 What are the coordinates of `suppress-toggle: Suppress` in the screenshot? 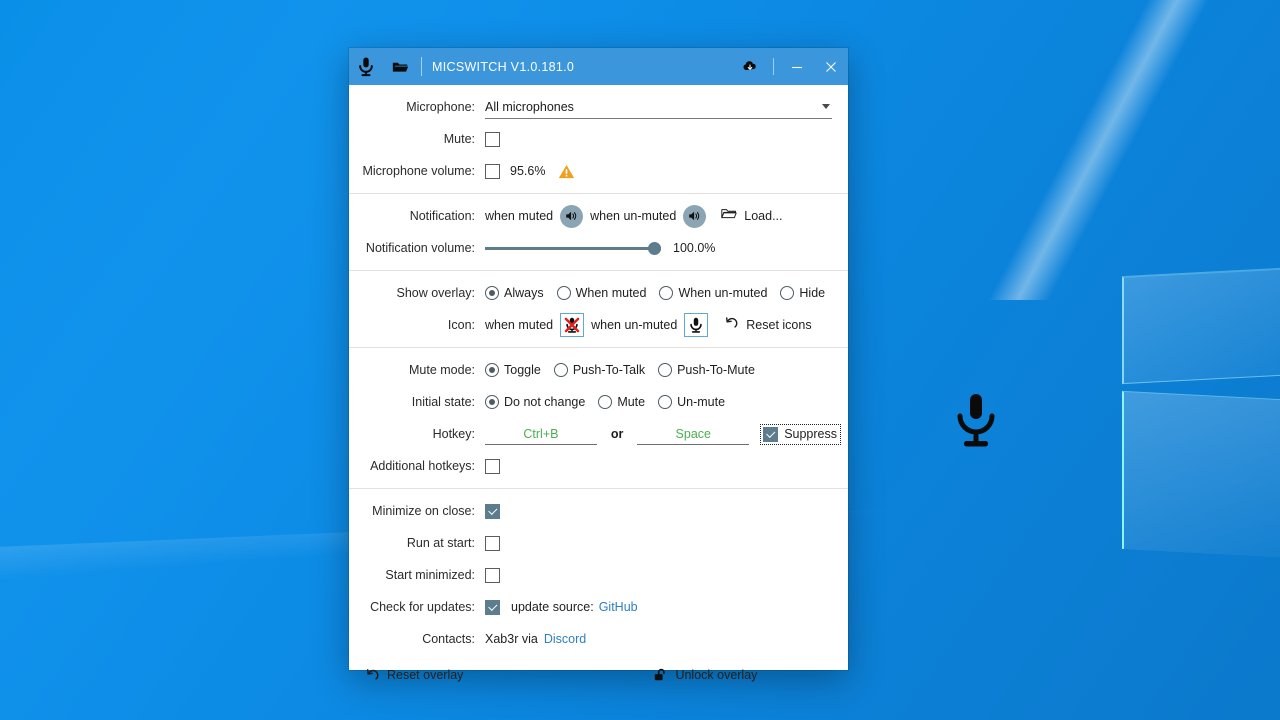 It's located at (800, 434).